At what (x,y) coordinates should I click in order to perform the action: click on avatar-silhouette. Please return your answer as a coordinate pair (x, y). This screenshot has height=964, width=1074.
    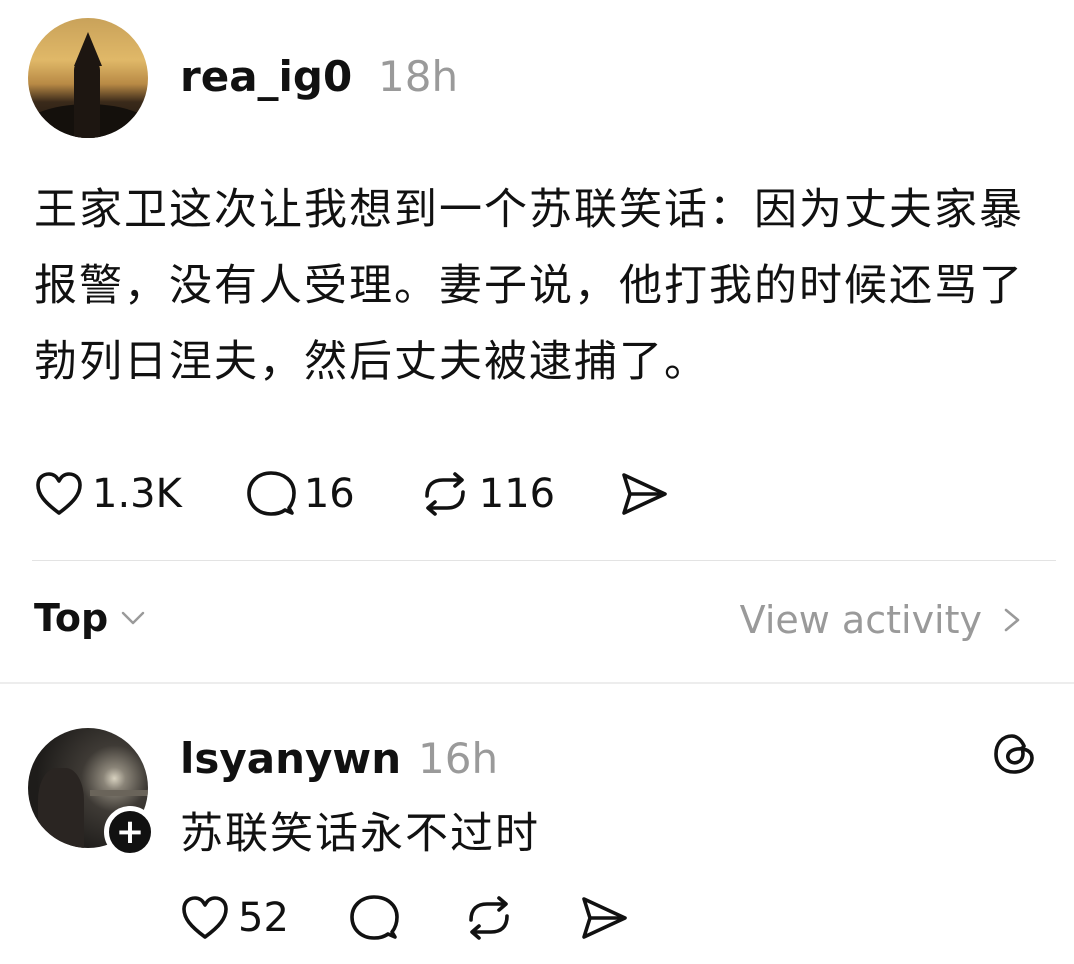
    Looking at the image, I should click on (87, 98).